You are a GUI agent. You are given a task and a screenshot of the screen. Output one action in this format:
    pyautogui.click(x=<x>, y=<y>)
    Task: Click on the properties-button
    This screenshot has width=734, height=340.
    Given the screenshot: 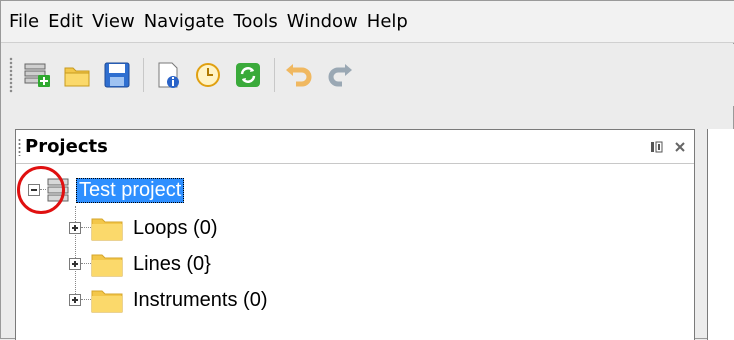 What is the action you would take?
    pyautogui.click(x=168, y=75)
    